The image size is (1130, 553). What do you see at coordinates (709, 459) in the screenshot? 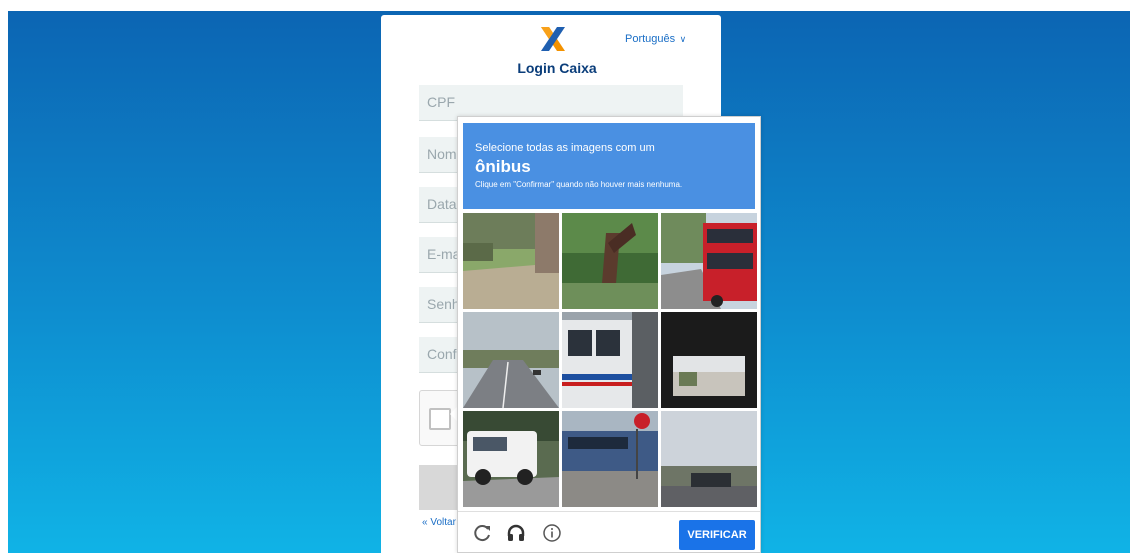
I see `captcha-tile-street-with-sky` at bounding box center [709, 459].